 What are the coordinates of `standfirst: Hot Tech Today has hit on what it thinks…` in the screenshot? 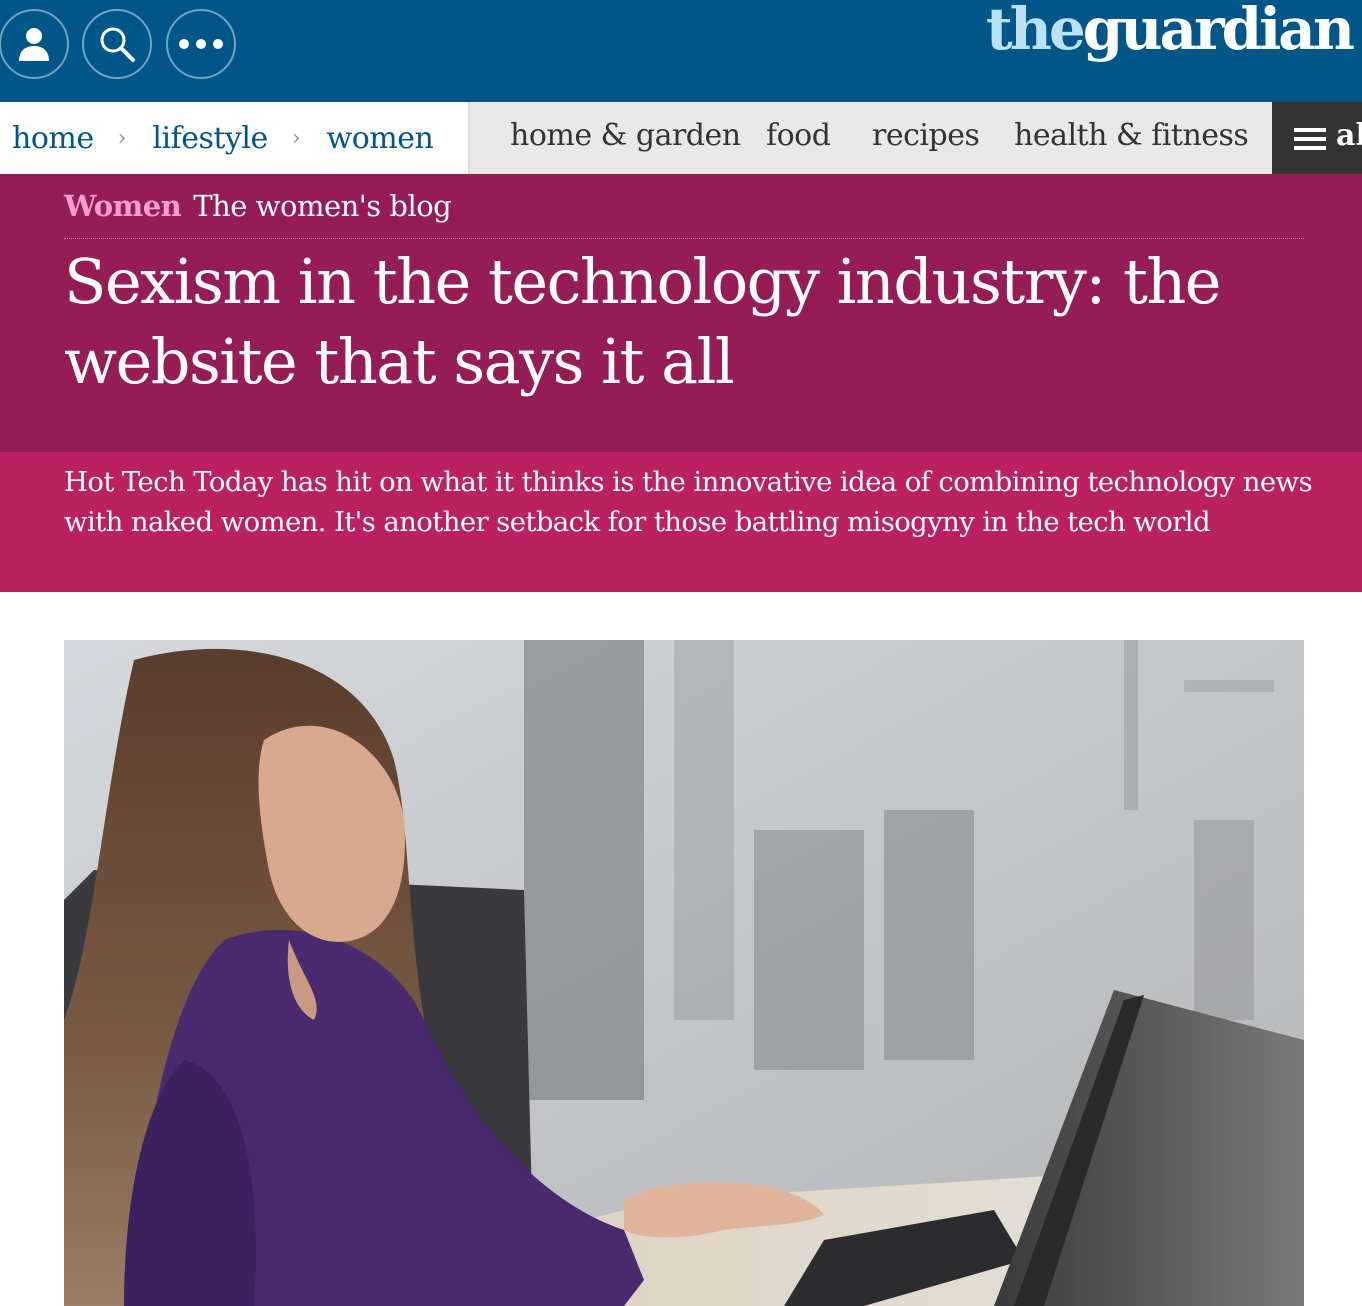 It's located at (681, 522).